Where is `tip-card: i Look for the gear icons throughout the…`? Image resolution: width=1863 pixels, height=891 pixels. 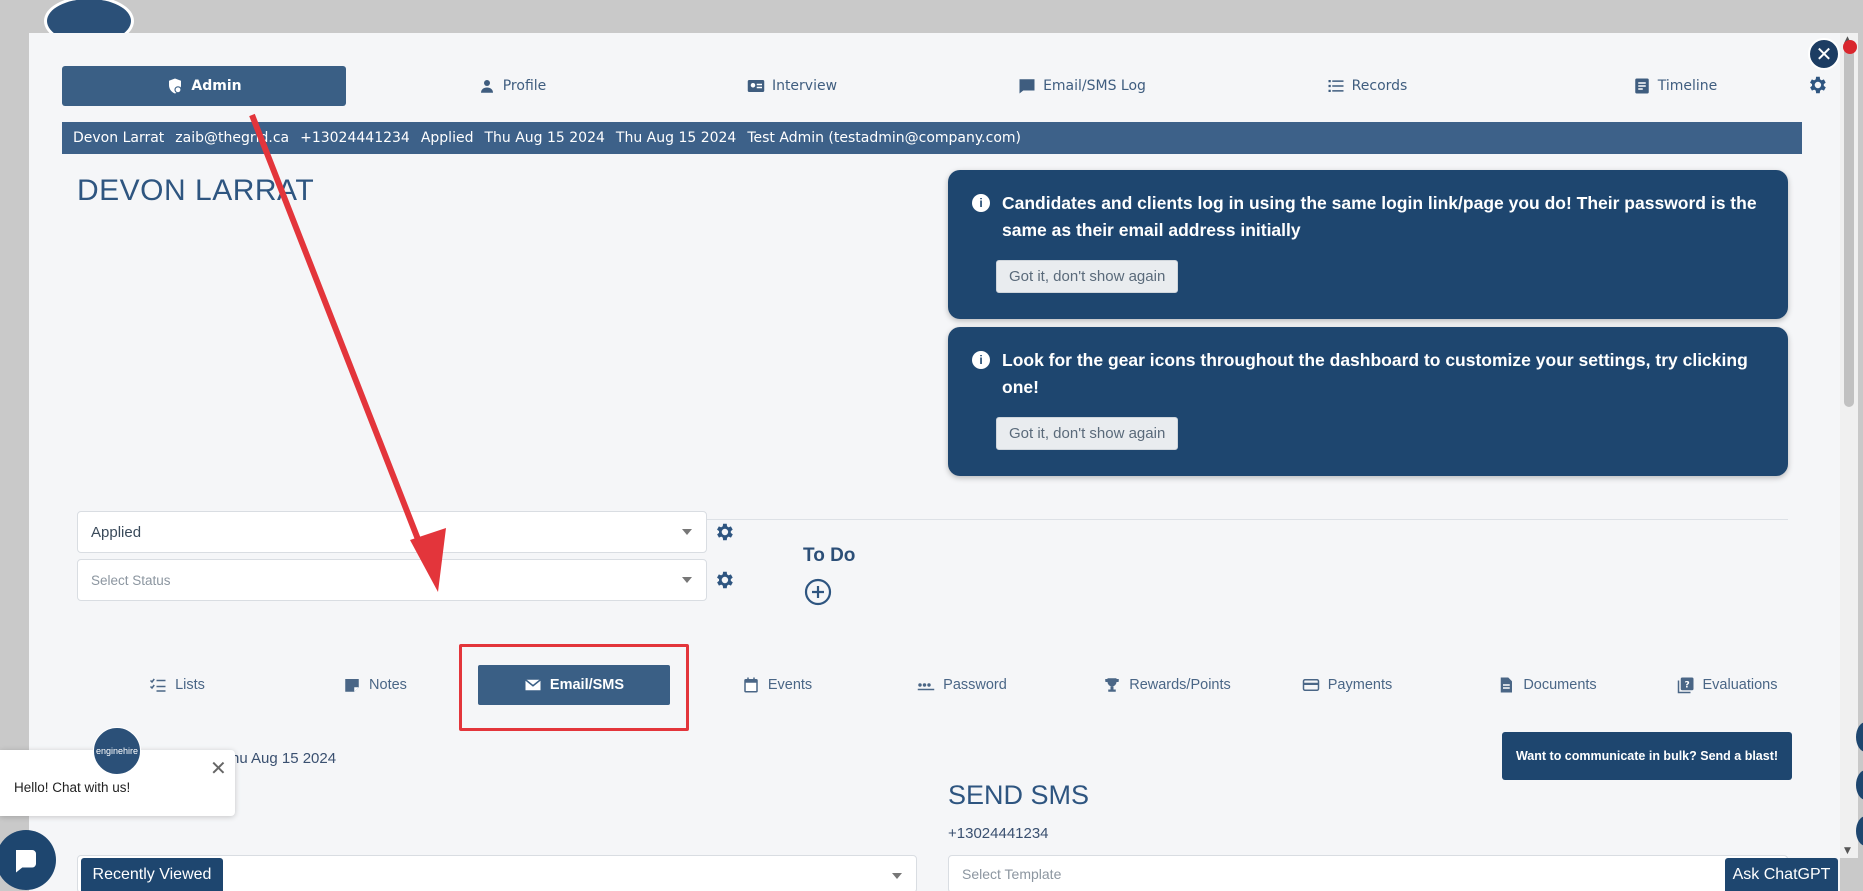
tip-card: i Look for the gear icons throughout the… is located at coordinates (1368, 401).